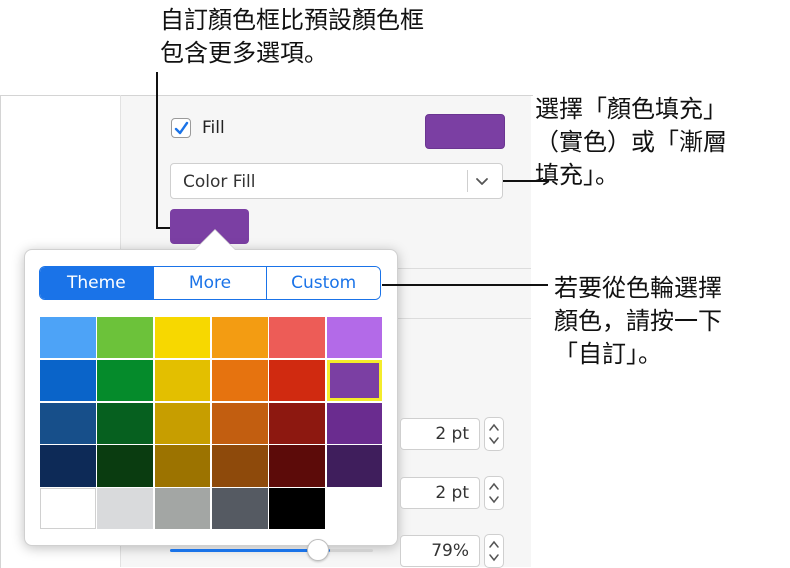 This screenshot has width=790, height=568. Describe the element at coordinates (215, 240) in the screenshot. I see `popover-arrow` at that location.